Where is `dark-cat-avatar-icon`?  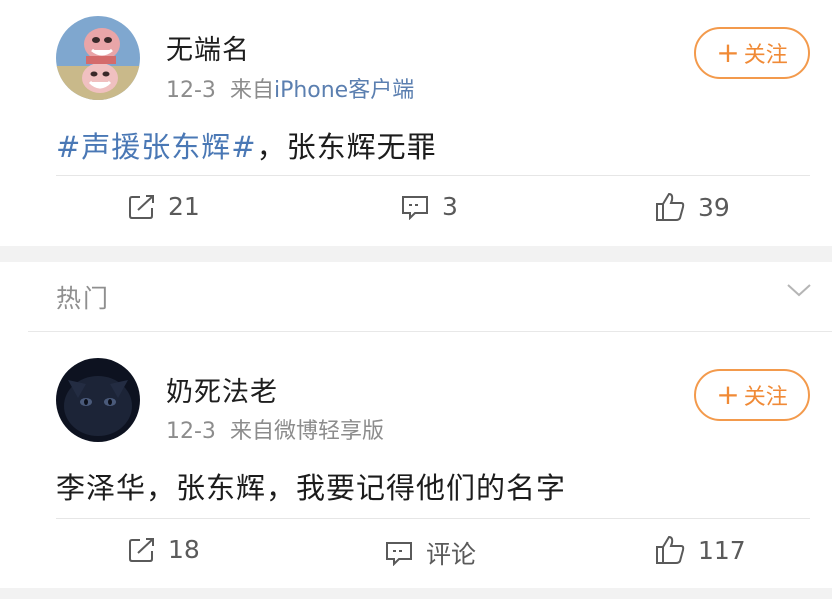 dark-cat-avatar-icon is located at coordinates (98, 400).